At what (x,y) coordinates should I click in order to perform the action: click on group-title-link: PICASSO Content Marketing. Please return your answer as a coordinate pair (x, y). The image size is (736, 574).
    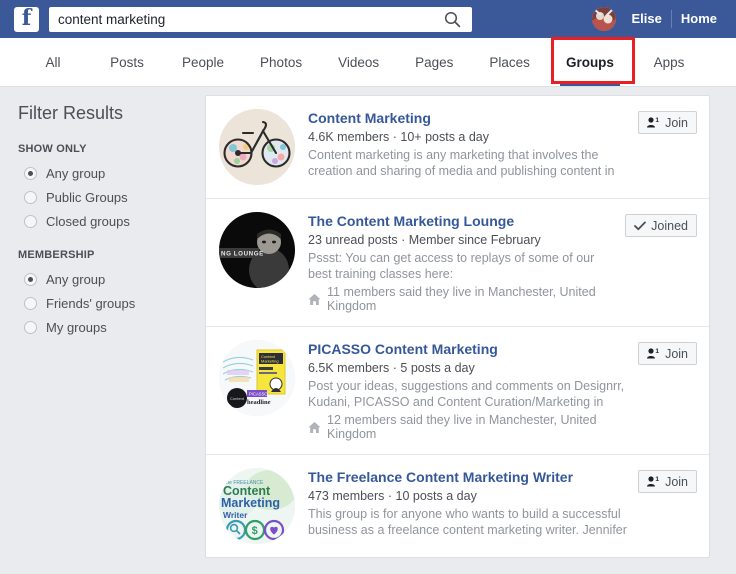
    Looking at the image, I should click on (403, 349).